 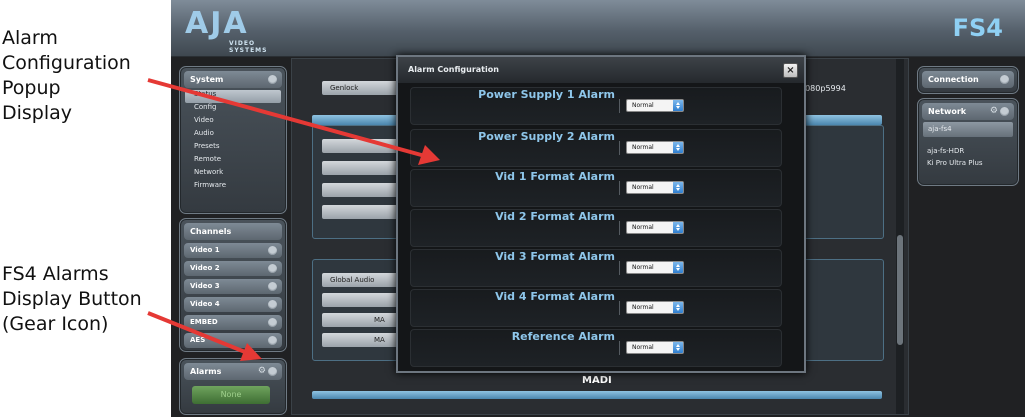 What do you see at coordinates (204, 322) in the screenshot?
I see `channel-label: EMBED` at bounding box center [204, 322].